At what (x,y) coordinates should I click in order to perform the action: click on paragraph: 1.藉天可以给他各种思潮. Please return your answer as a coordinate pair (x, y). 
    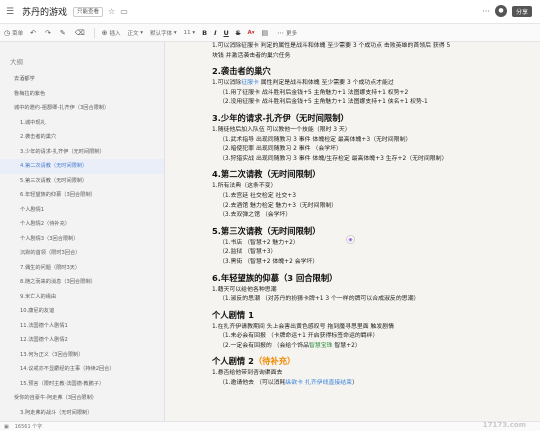
    Looking at the image, I should click on (244, 289).